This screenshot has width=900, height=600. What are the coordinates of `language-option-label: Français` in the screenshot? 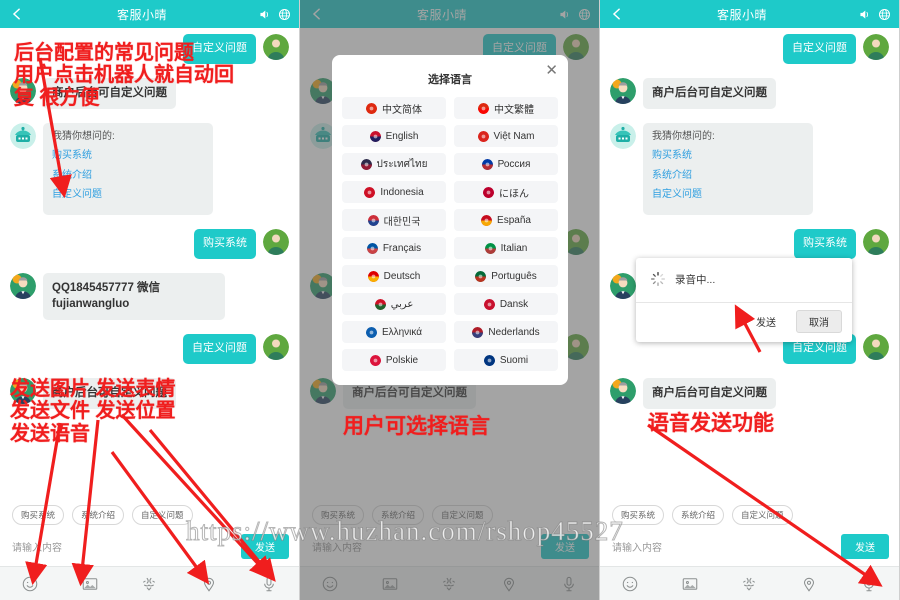 It's located at (402, 248).